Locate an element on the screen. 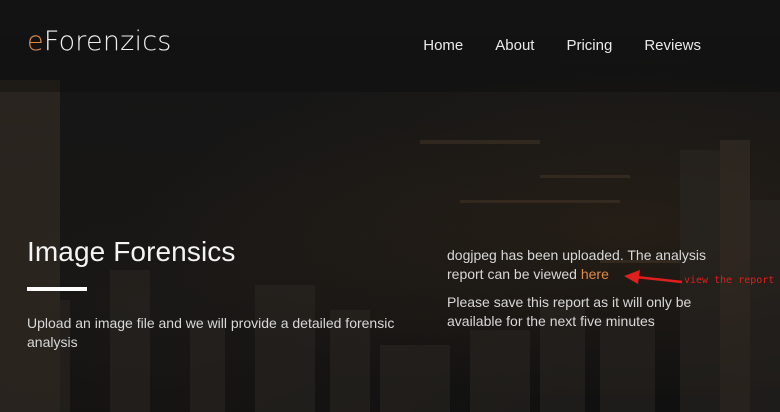 The height and width of the screenshot is (412, 780). nav-reviews: Reviews is located at coordinates (672, 45).